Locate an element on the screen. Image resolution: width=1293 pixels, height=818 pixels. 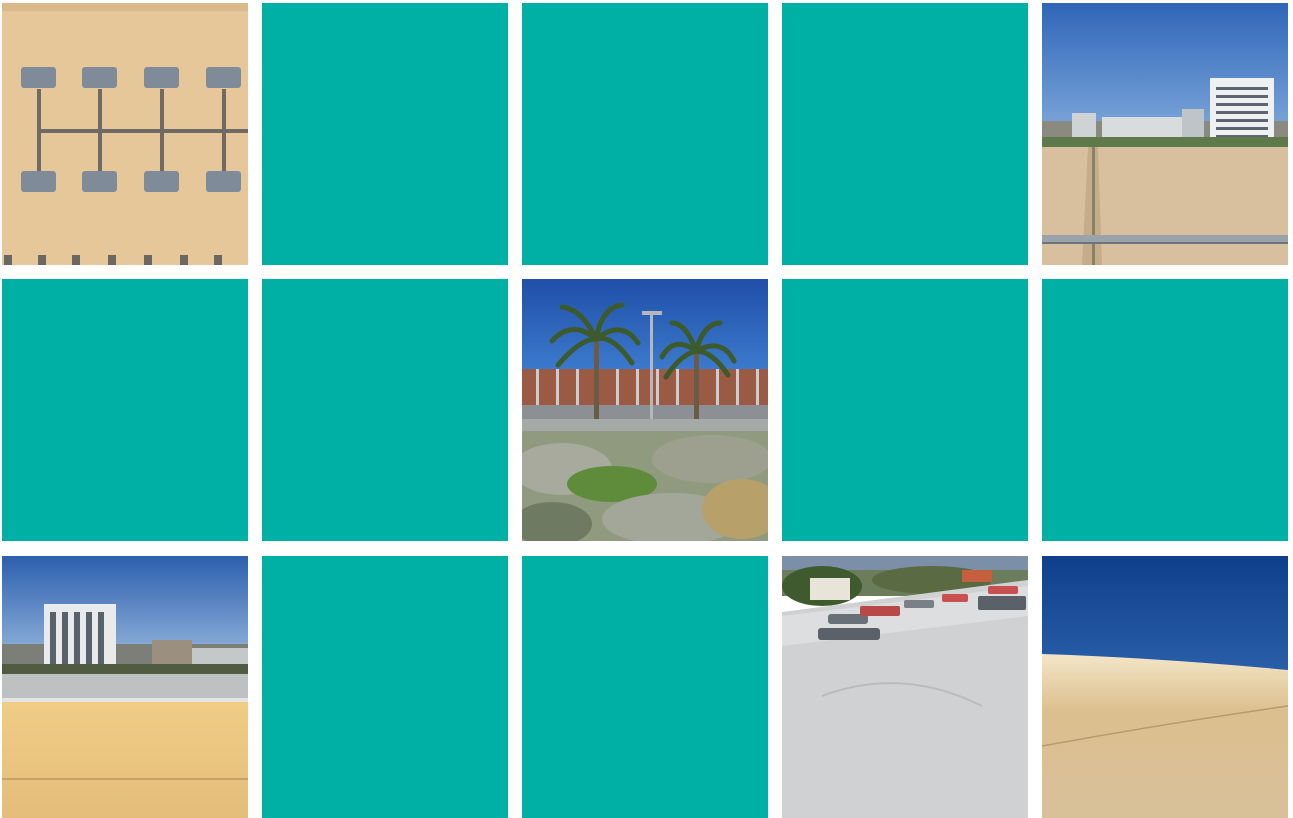
gallery-photo-sand-horizon is located at coordinates (1165, 687).